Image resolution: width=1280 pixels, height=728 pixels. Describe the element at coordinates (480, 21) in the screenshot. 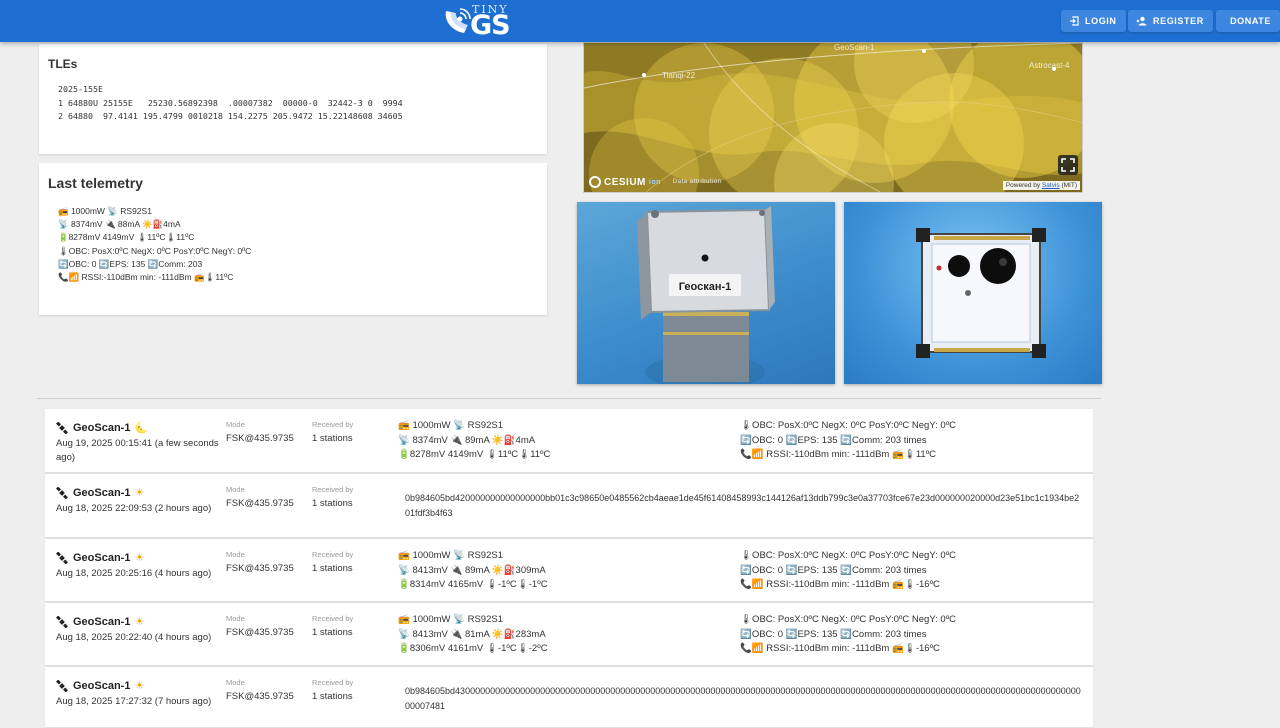

I see `tinygs-logo: TINY GS` at that location.